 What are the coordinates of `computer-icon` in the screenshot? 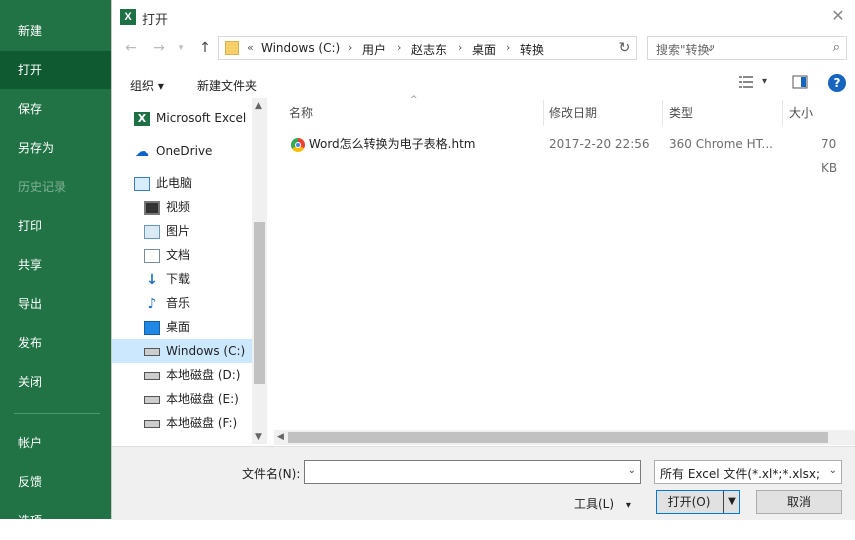 It's located at (142, 183).